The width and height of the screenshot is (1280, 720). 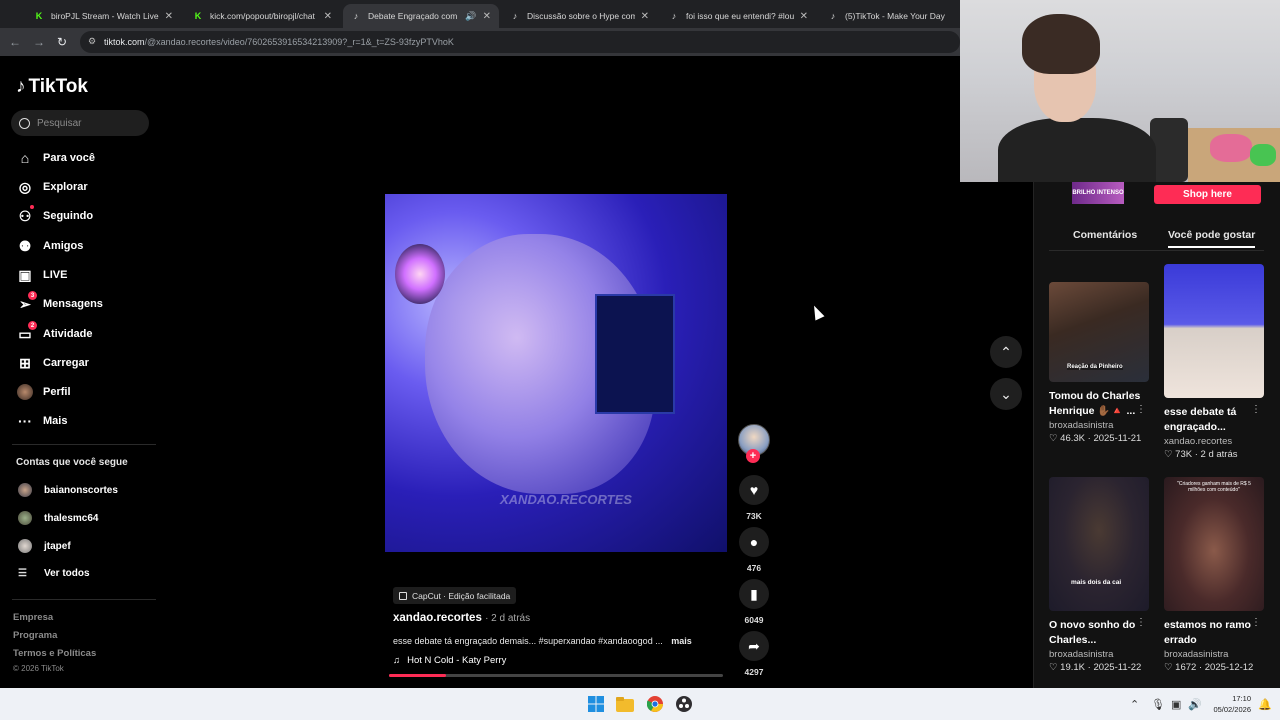 I want to click on tiktok-icon: ♪, so click(x=674, y=16).